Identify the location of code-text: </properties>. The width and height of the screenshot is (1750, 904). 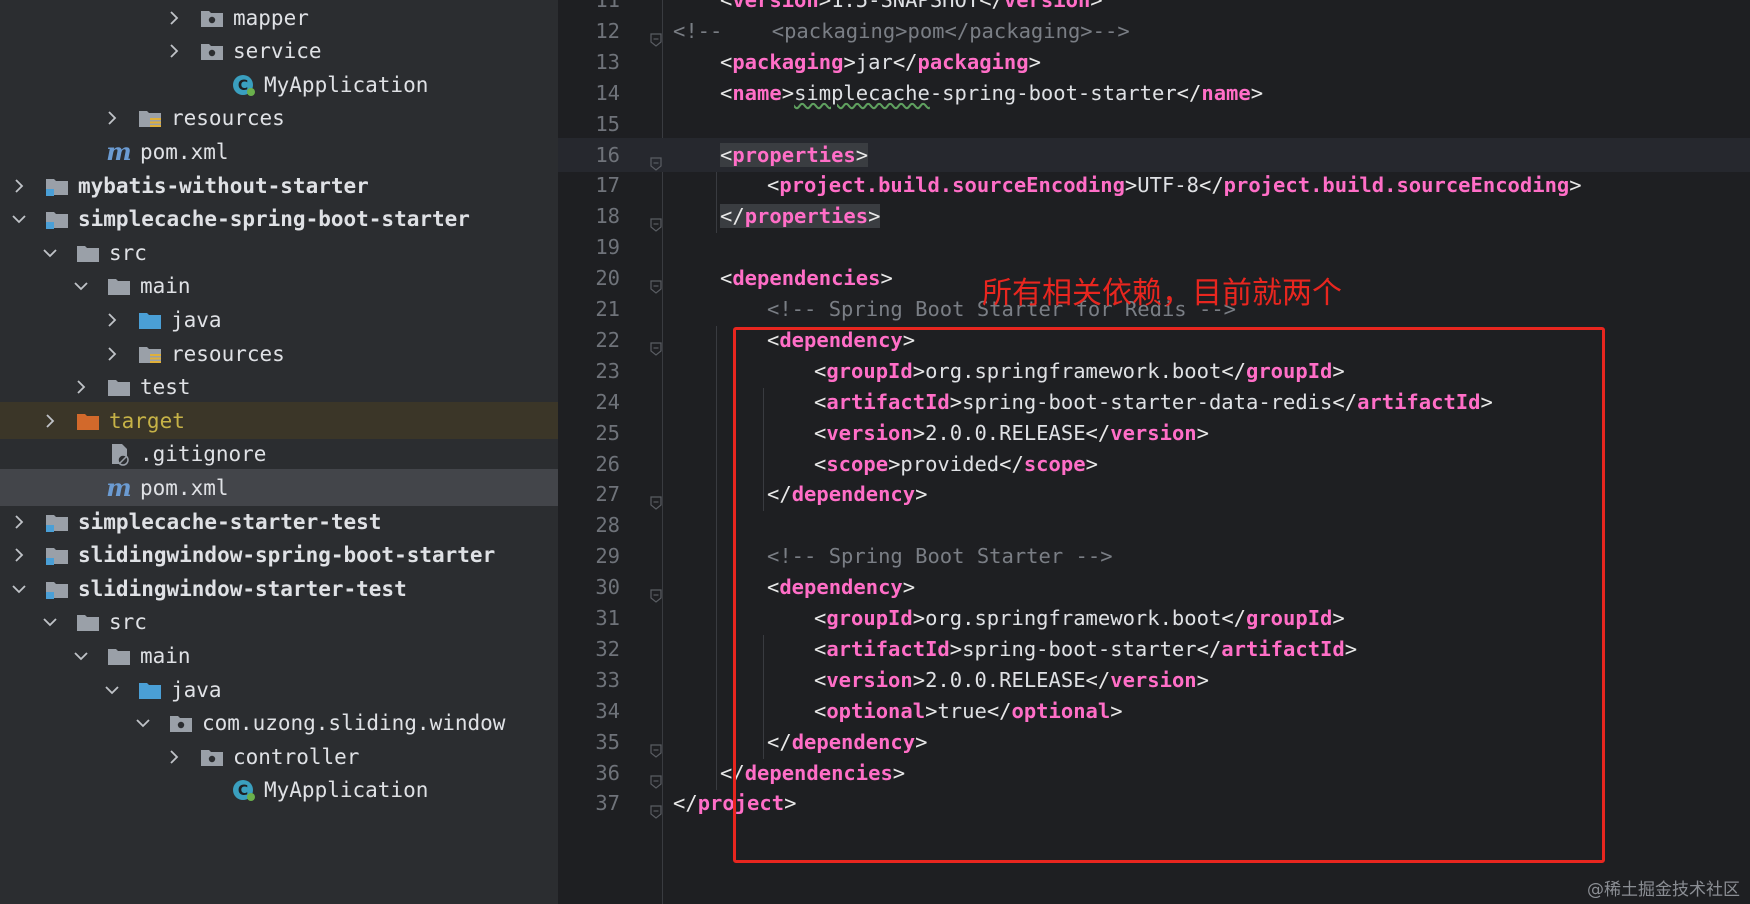
(800, 216).